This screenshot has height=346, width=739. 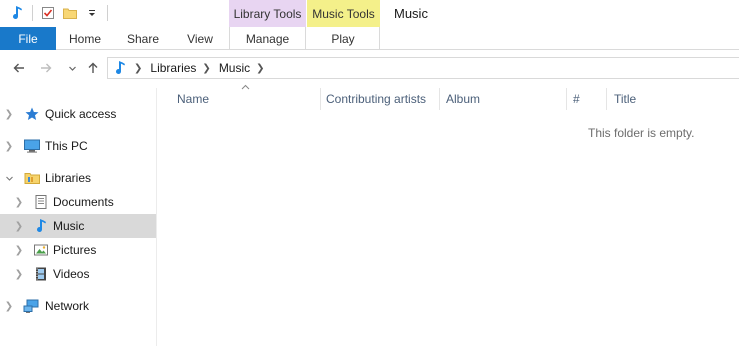 I want to click on nav-item-this-pc: ❯ This PC, so click(x=78, y=146).